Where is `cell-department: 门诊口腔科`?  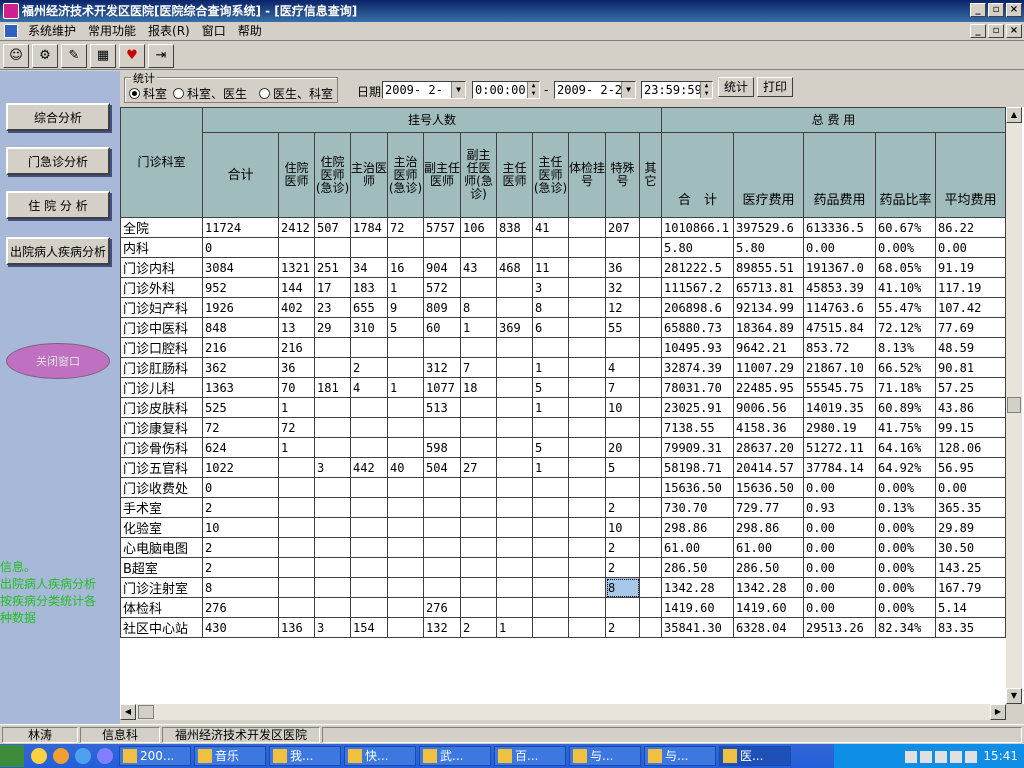 cell-department: 门诊口腔科 is located at coordinates (161, 347).